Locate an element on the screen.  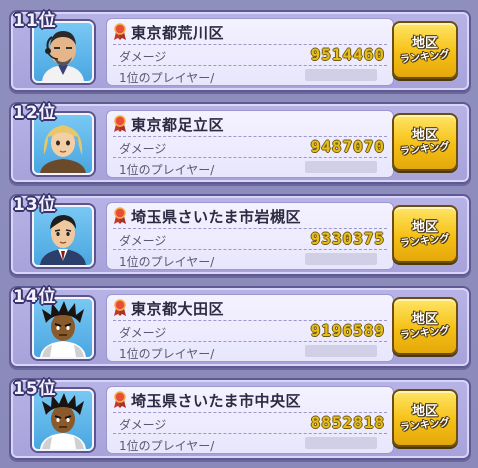
district-info-panel: 東京都荒川区 ダメージ 9514460 1位のプレイヤー/ is located at coordinates (250, 52).